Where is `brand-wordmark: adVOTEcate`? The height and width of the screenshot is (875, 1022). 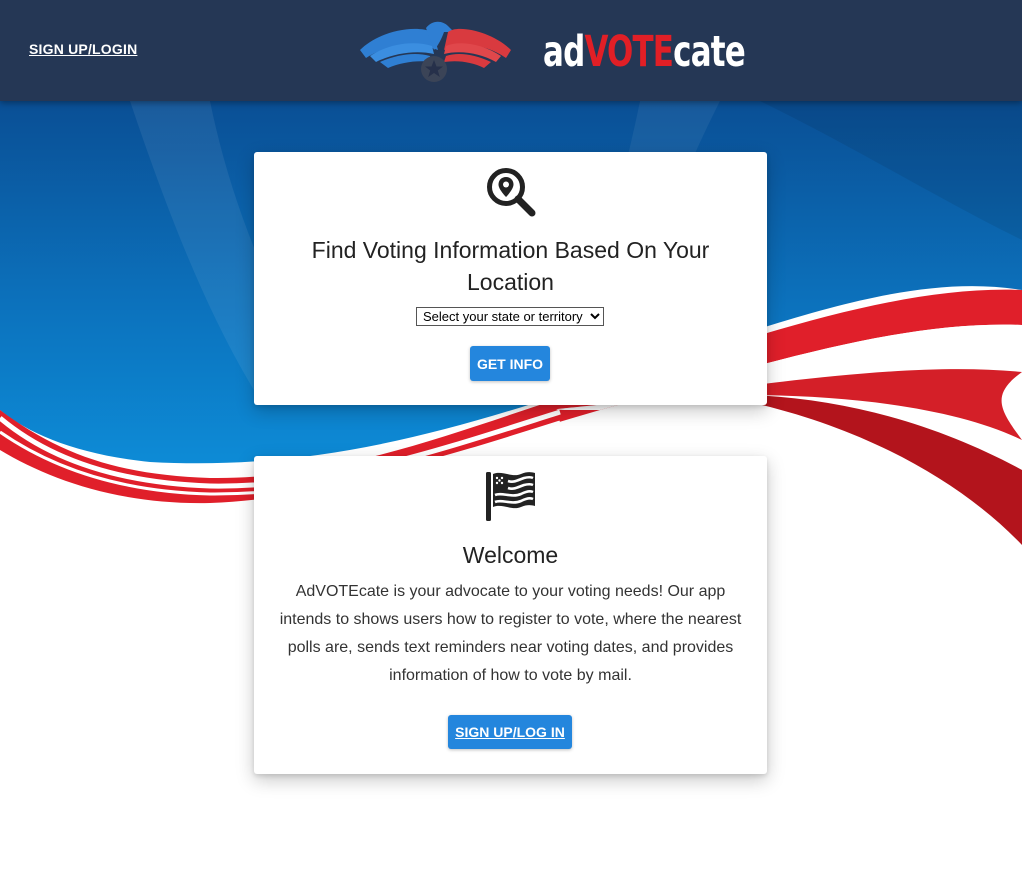 brand-wordmark: adVOTEcate is located at coordinates (644, 52).